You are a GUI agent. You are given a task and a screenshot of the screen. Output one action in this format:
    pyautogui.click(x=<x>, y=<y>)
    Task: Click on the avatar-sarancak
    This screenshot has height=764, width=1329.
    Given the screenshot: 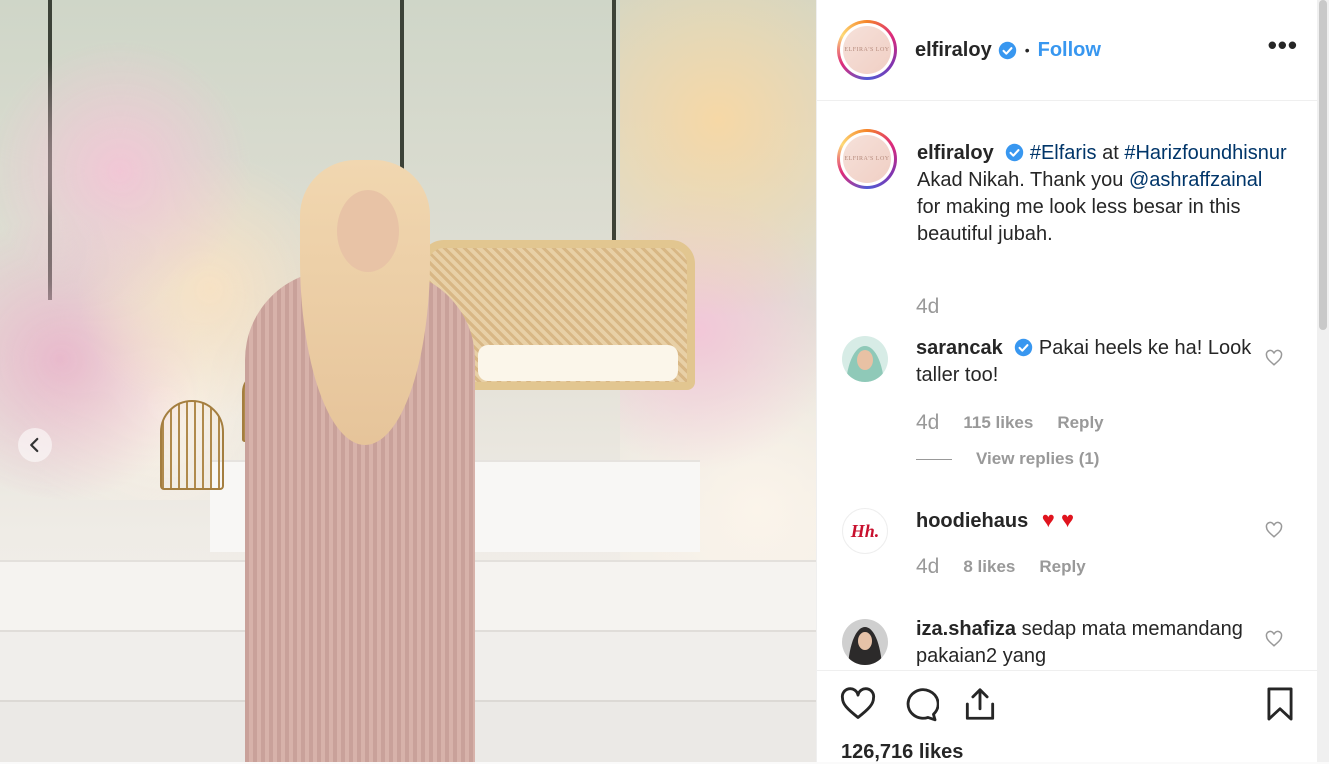 What is the action you would take?
    pyautogui.click(x=865, y=359)
    